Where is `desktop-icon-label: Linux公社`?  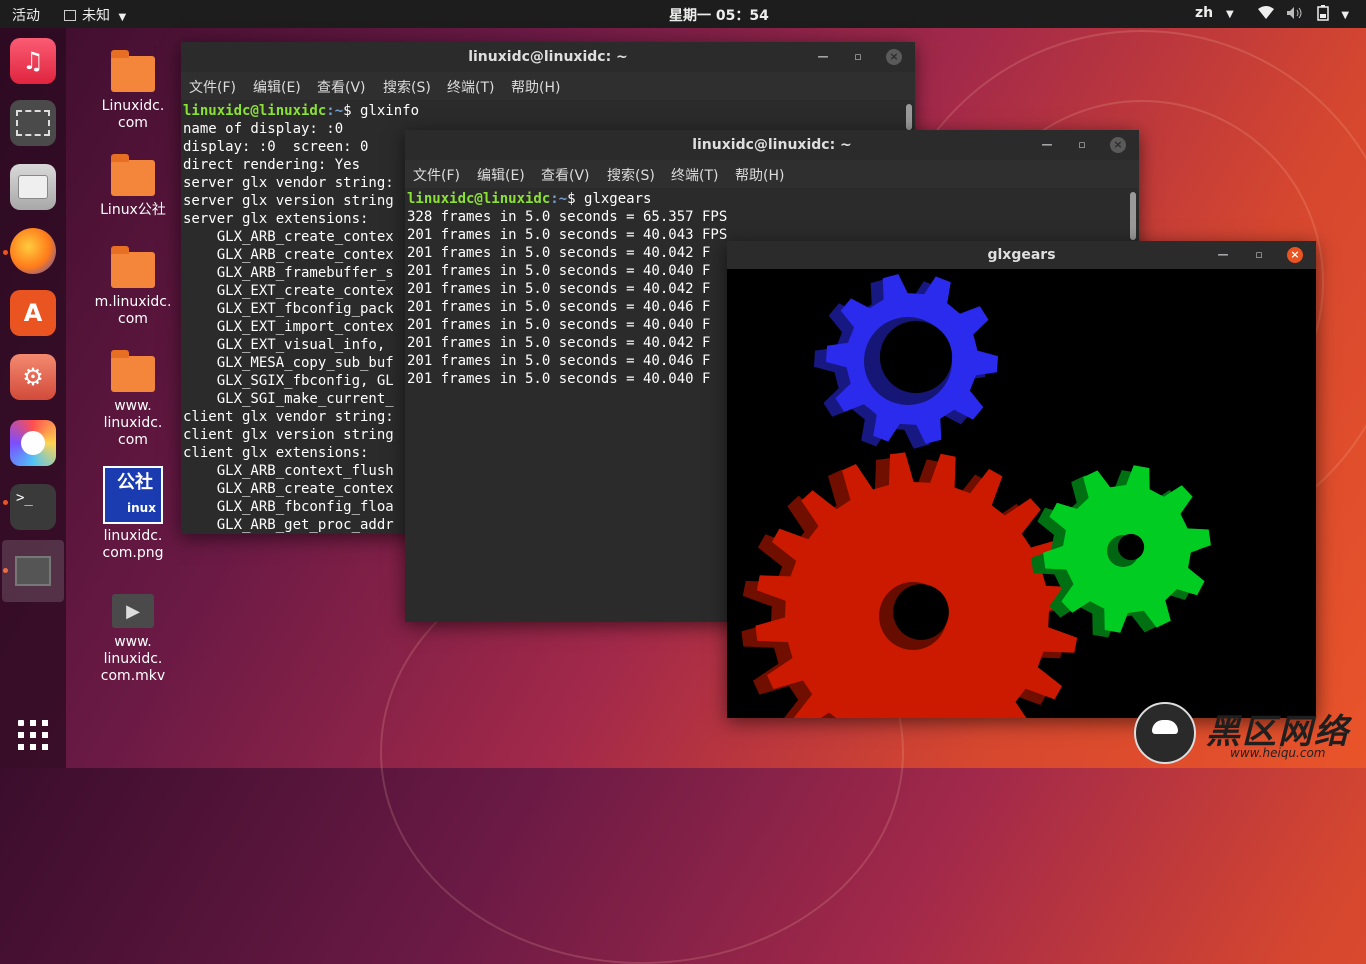
desktop-icon-label: Linux公社 is located at coordinates (133, 210).